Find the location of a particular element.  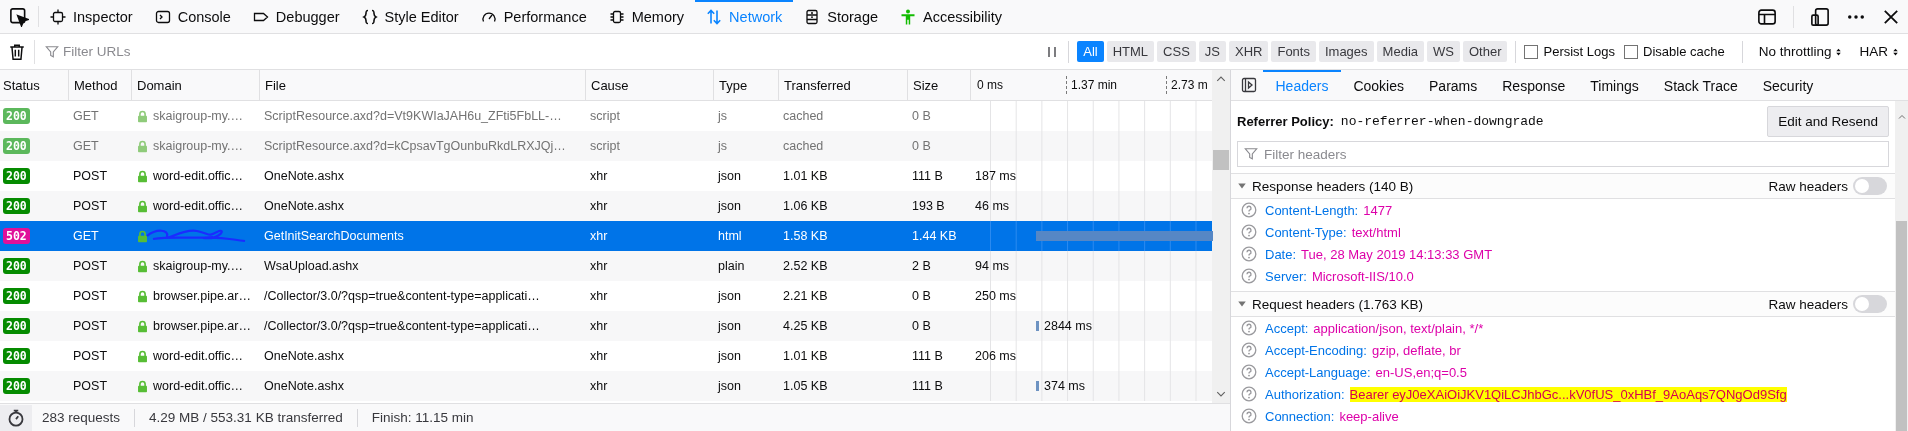

section-title: Response headers (140 B) is located at coordinates (1333, 186).